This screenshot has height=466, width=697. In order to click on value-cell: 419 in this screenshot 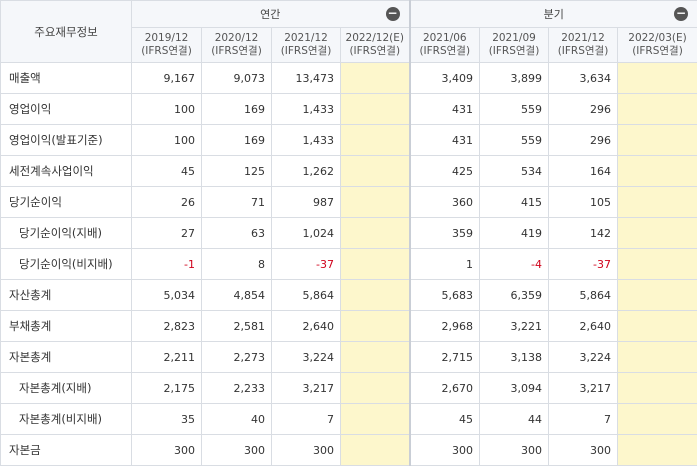, I will do `click(514, 233)`.